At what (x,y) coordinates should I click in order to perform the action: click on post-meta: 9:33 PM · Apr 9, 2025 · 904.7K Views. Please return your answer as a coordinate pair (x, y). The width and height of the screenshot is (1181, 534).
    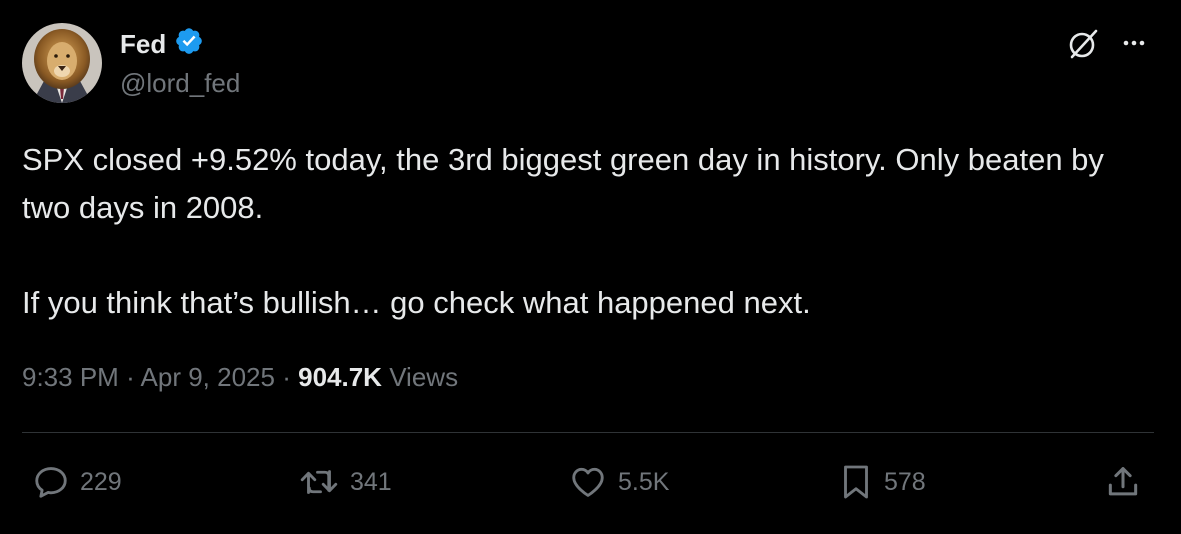
    Looking at the image, I should click on (240, 377).